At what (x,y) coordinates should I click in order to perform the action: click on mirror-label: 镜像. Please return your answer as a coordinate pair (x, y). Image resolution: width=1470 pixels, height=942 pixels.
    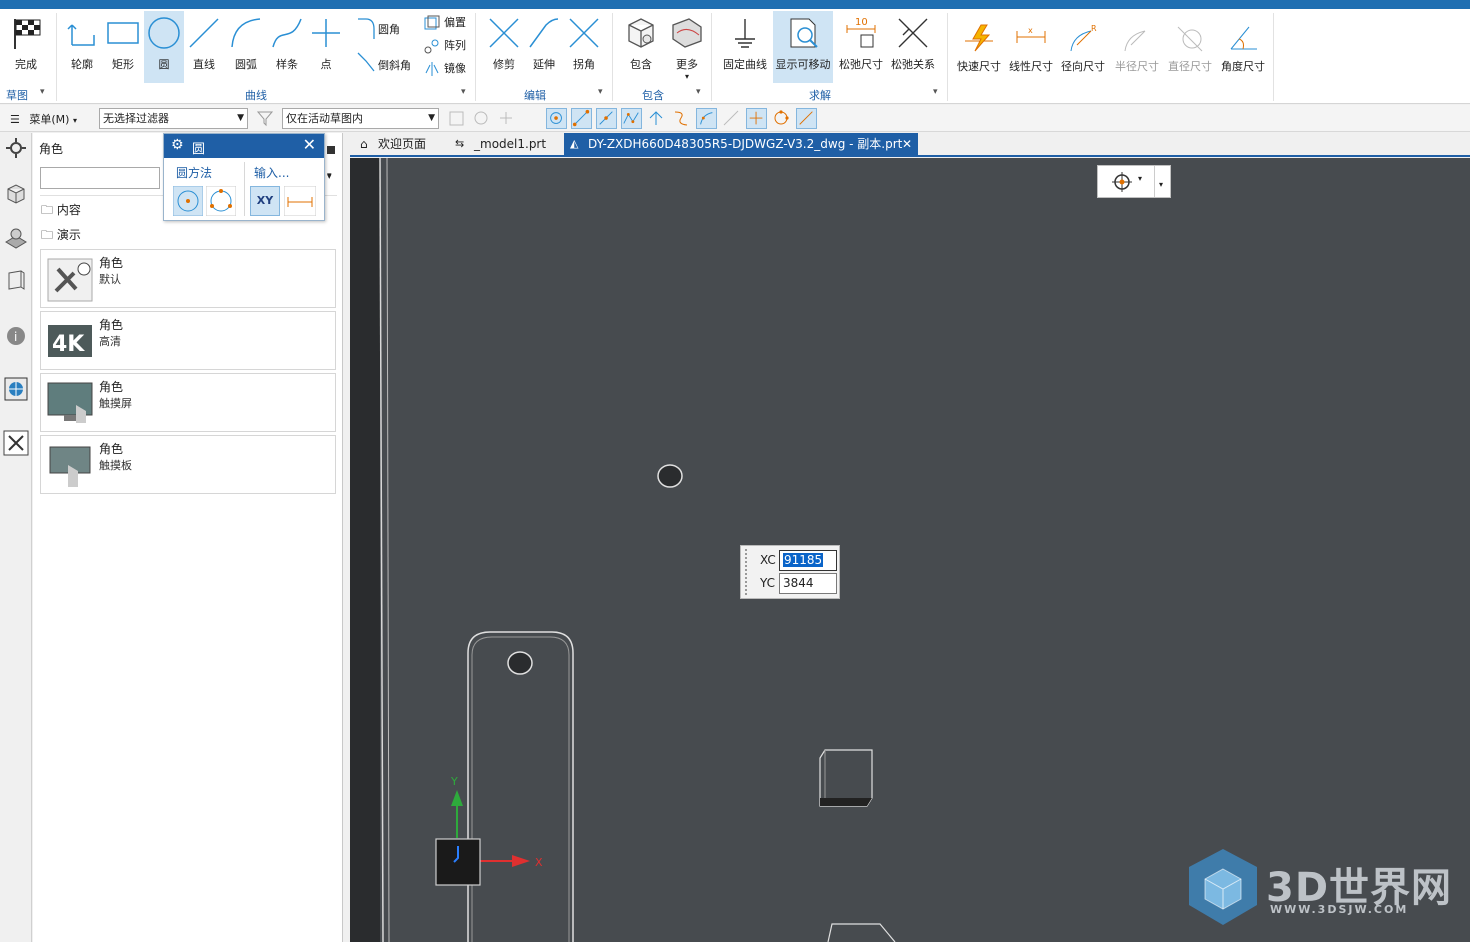
    Looking at the image, I should click on (455, 68).